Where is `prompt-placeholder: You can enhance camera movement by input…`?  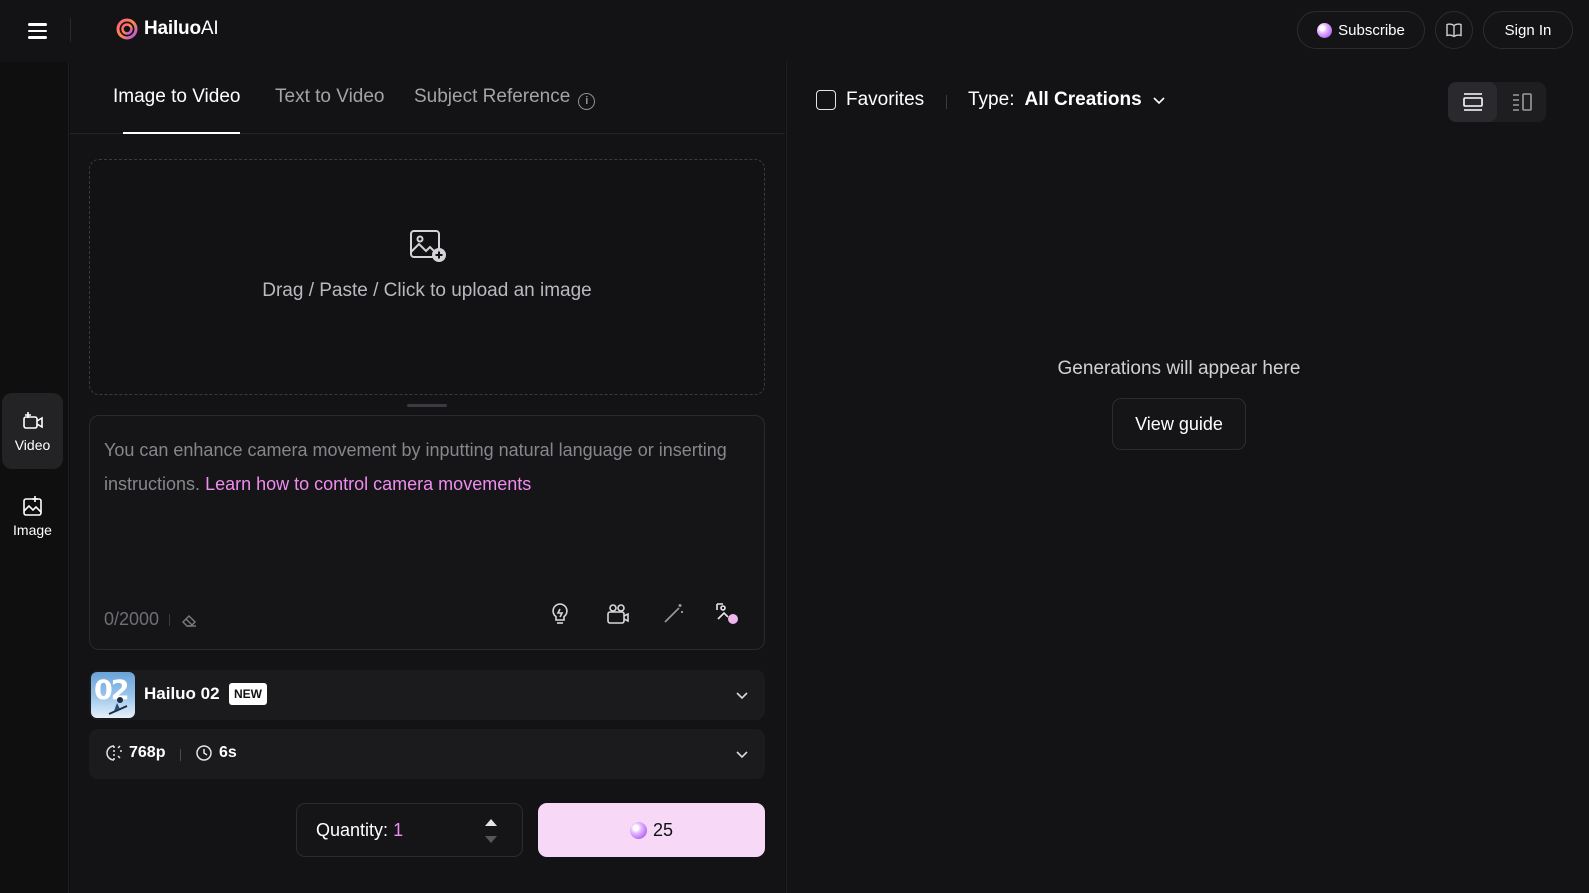 prompt-placeholder: You can enhance camera movement by input… is located at coordinates (429, 467).